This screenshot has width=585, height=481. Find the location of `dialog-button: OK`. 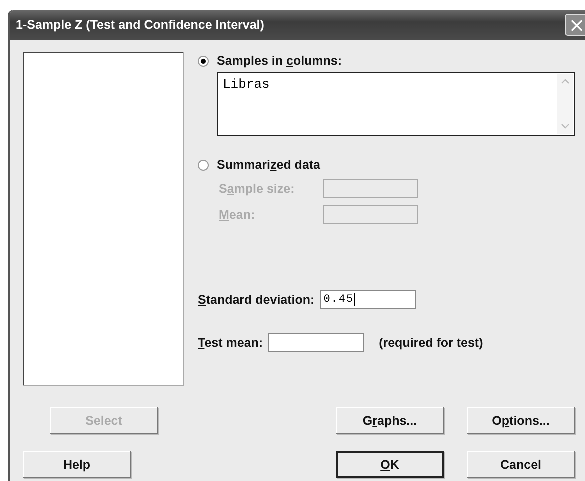

dialog-button: OK is located at coordinates (390, 464).